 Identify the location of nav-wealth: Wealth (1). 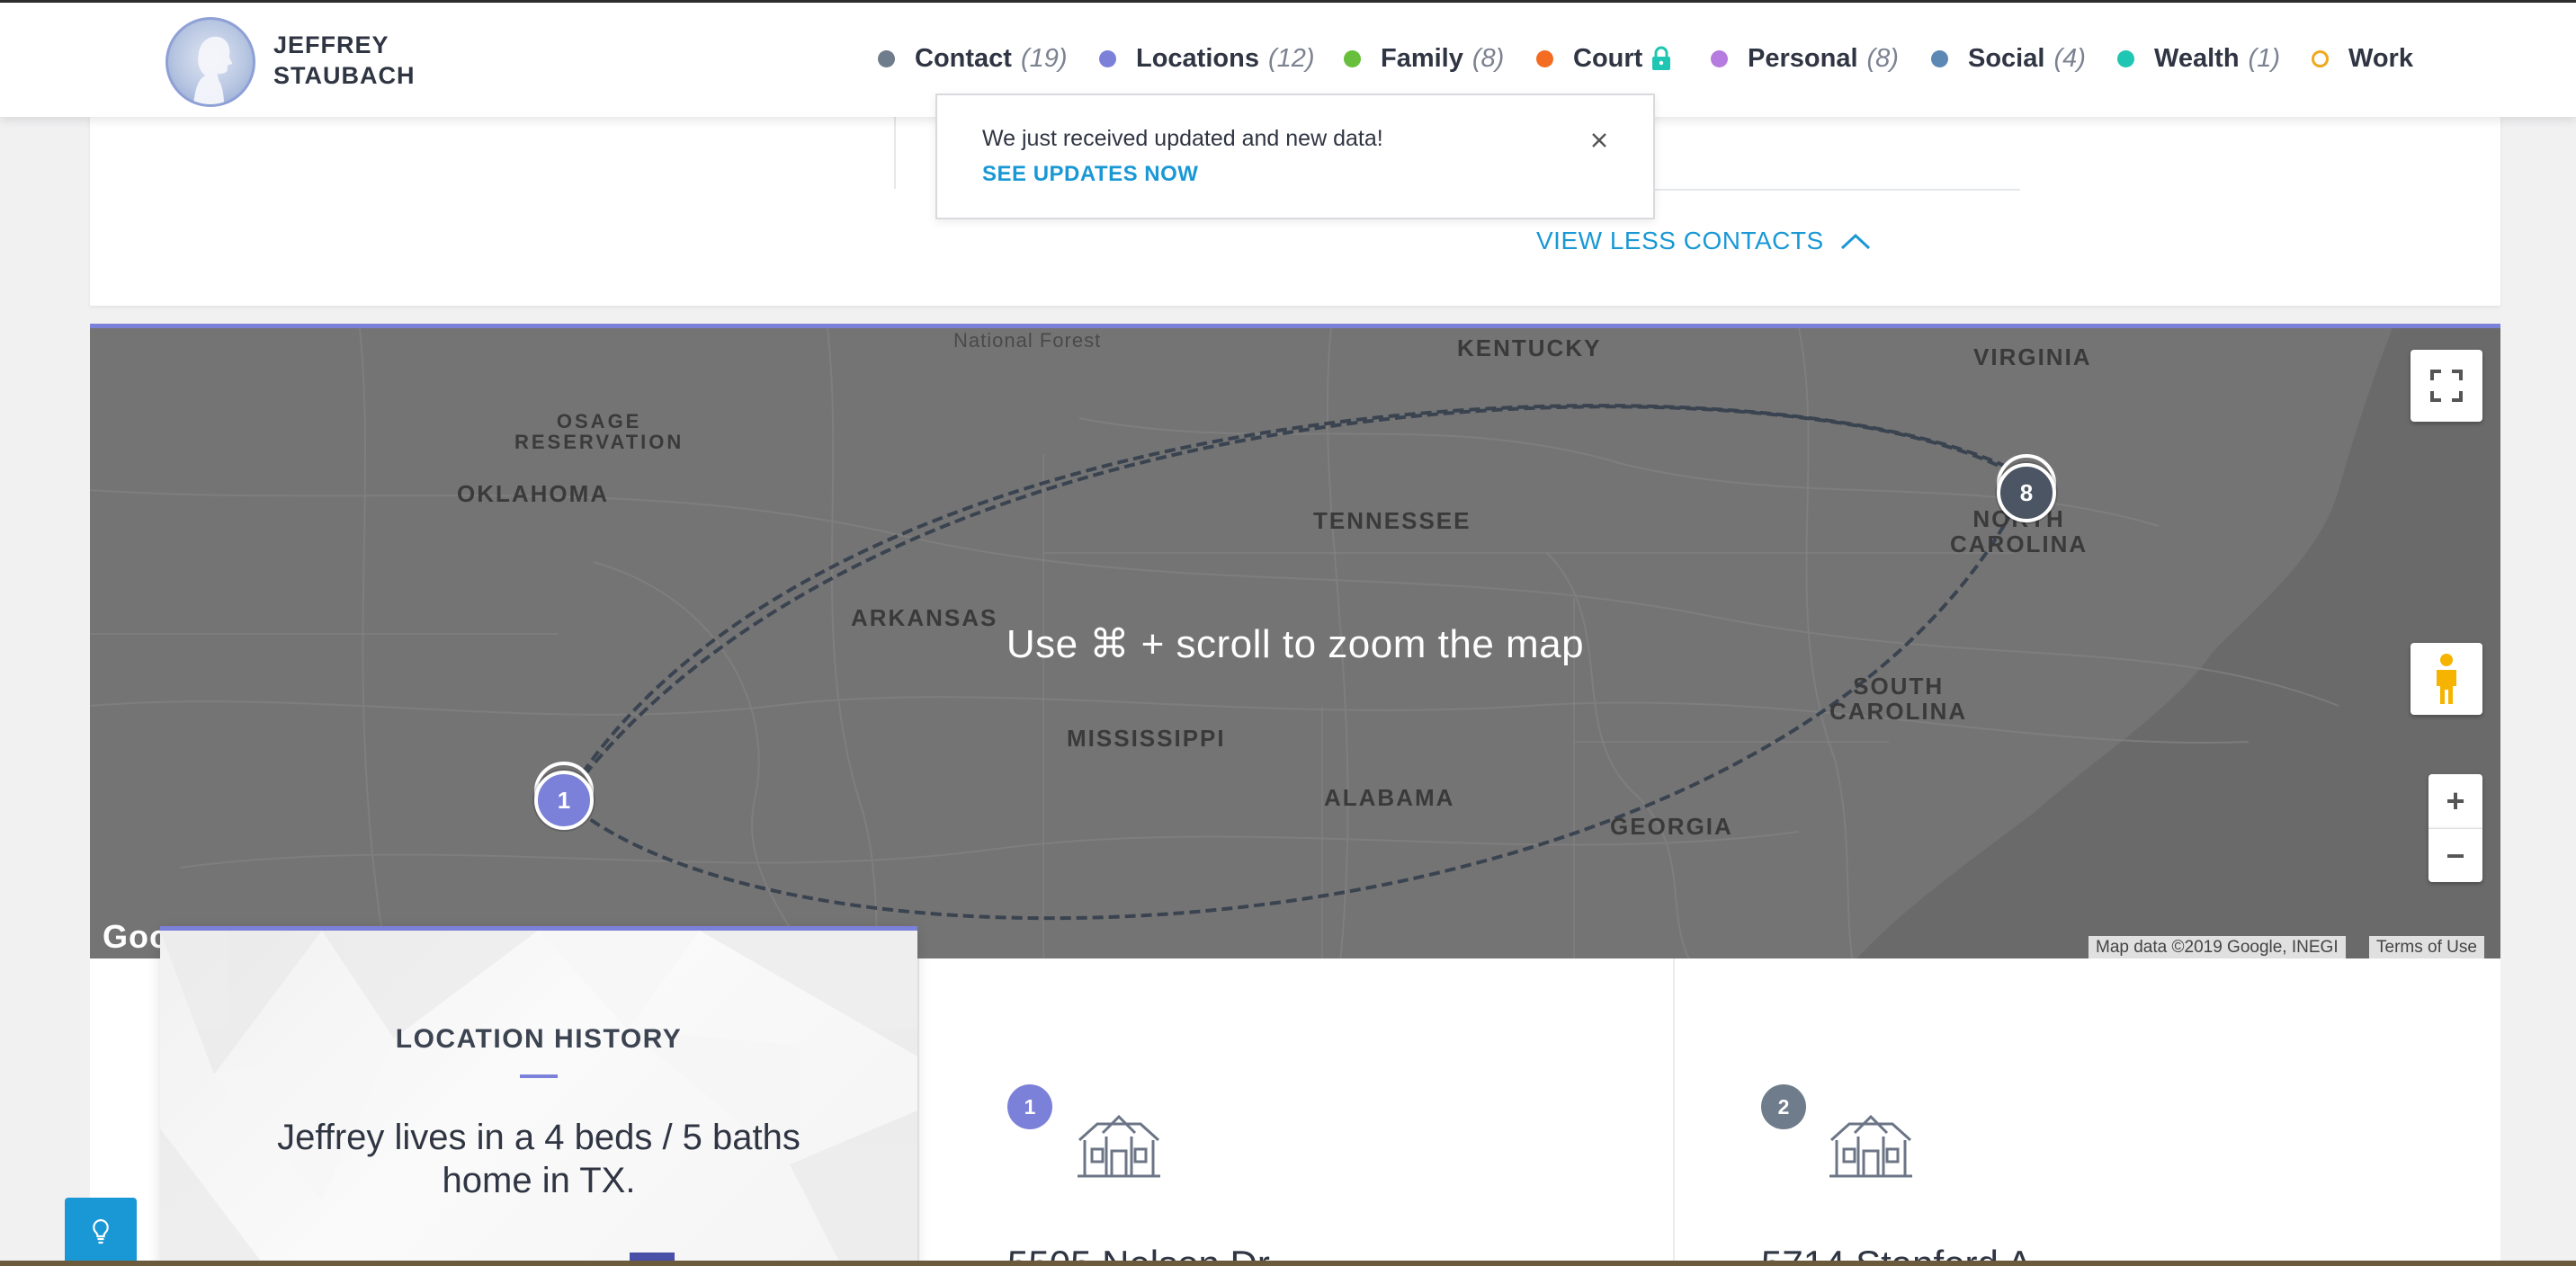
(2198, 58).